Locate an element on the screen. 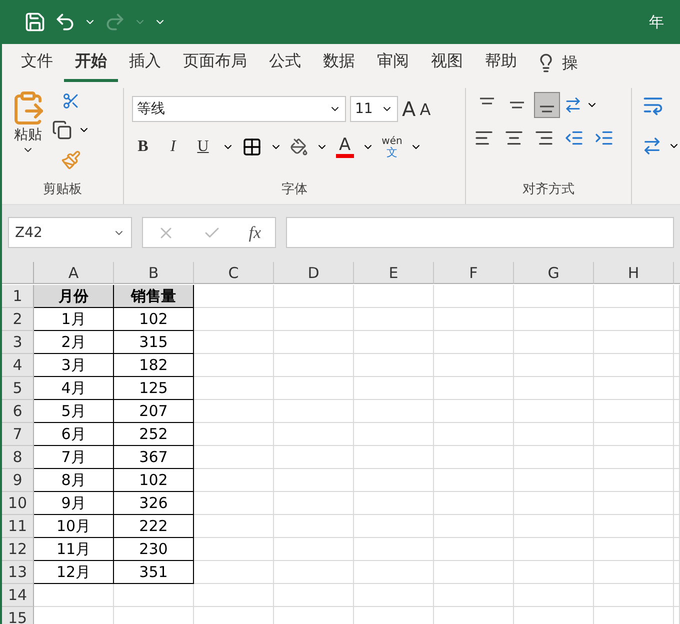  row-header: 10 is located at coordinates (18, 503).